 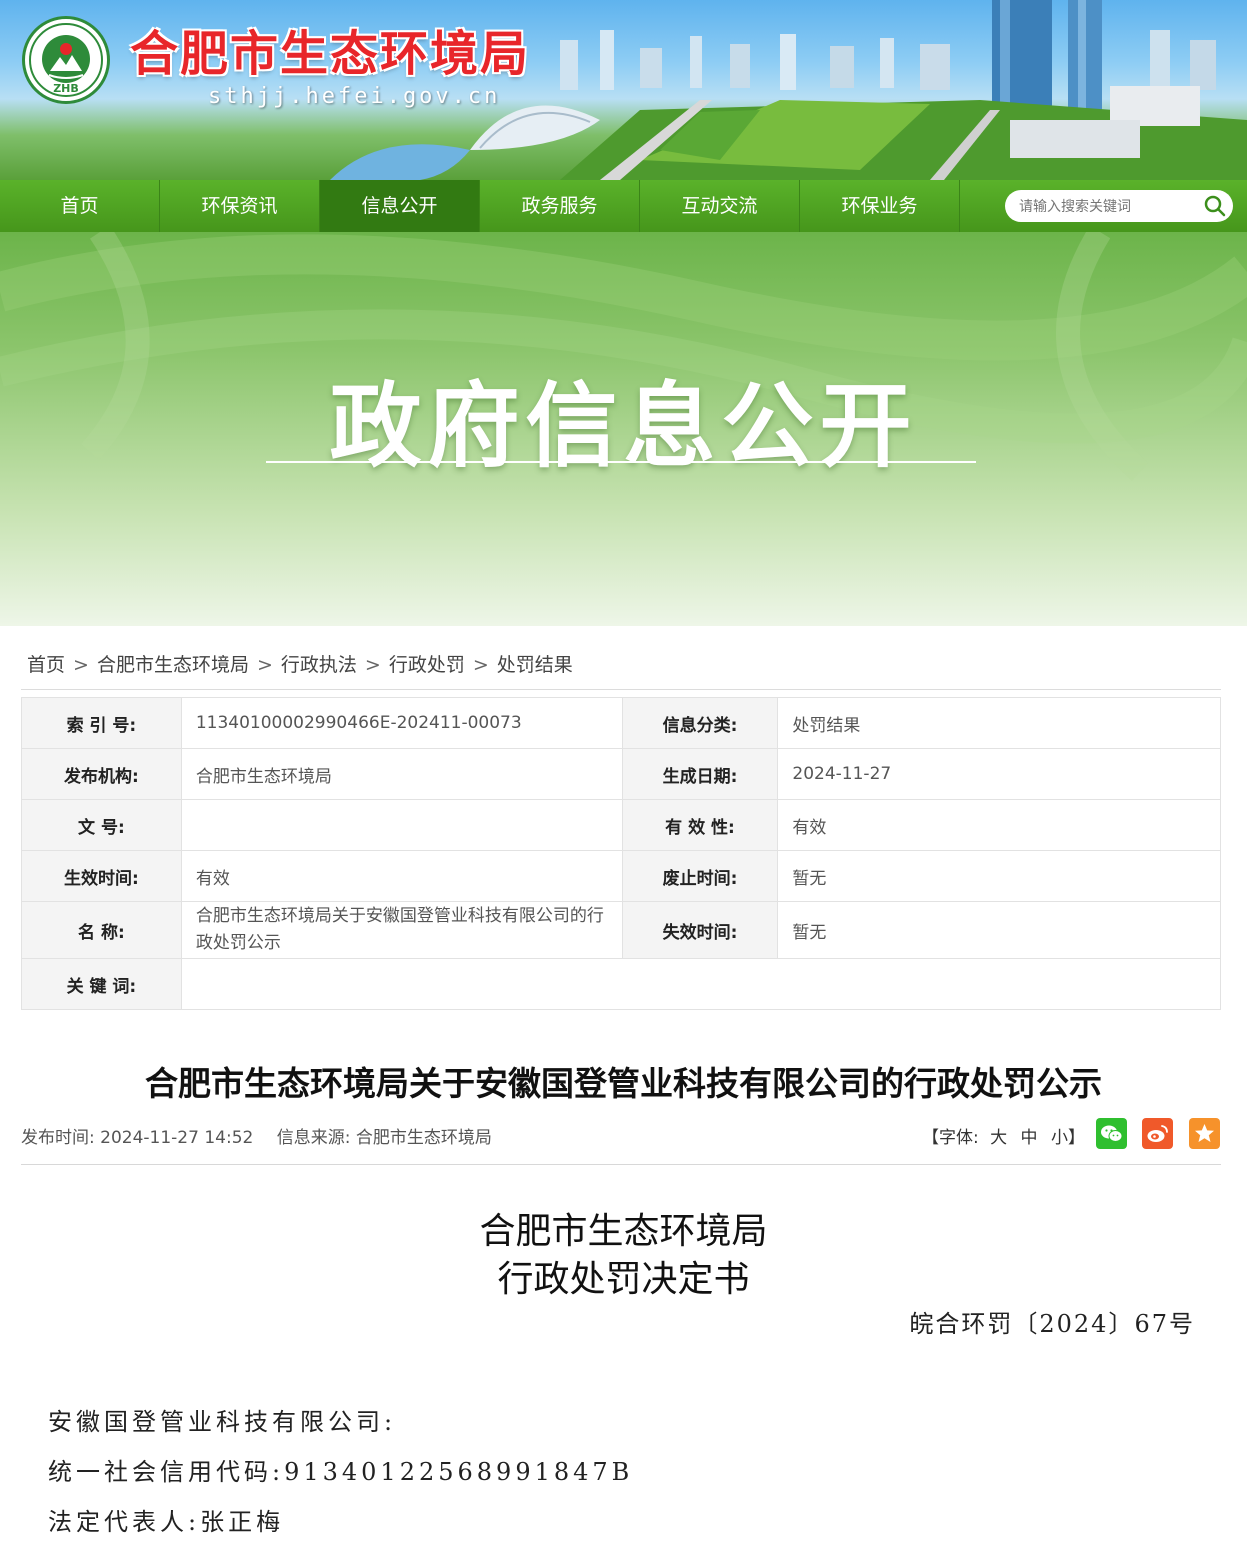 What do you see at coordinates (101, 876) in the screenshot?
I see `meta-label-effective-time: 生效时间:` at bounding box center [101, 876].